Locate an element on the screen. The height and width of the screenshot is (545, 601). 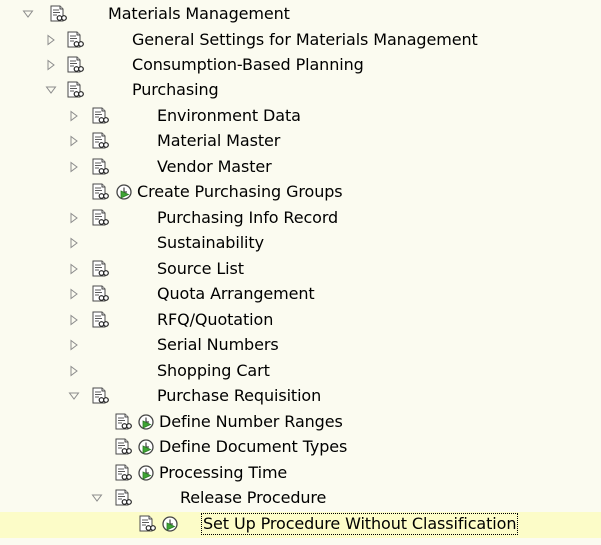
tree-node-label: Materials Management is located at coordinates (199, 14).